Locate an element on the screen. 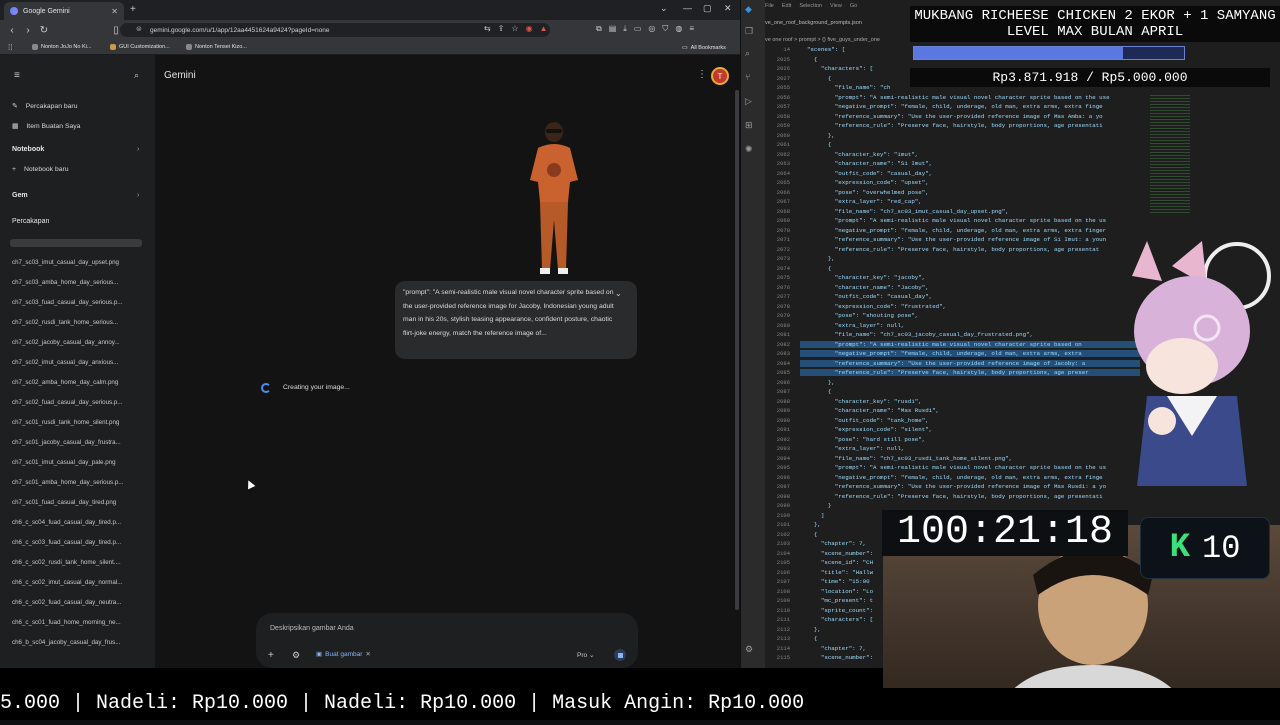 Image resolution: width=1280 pixels, height=725 pixels. extension-warning-icon: ▲ is located at coordinates (544, 28).